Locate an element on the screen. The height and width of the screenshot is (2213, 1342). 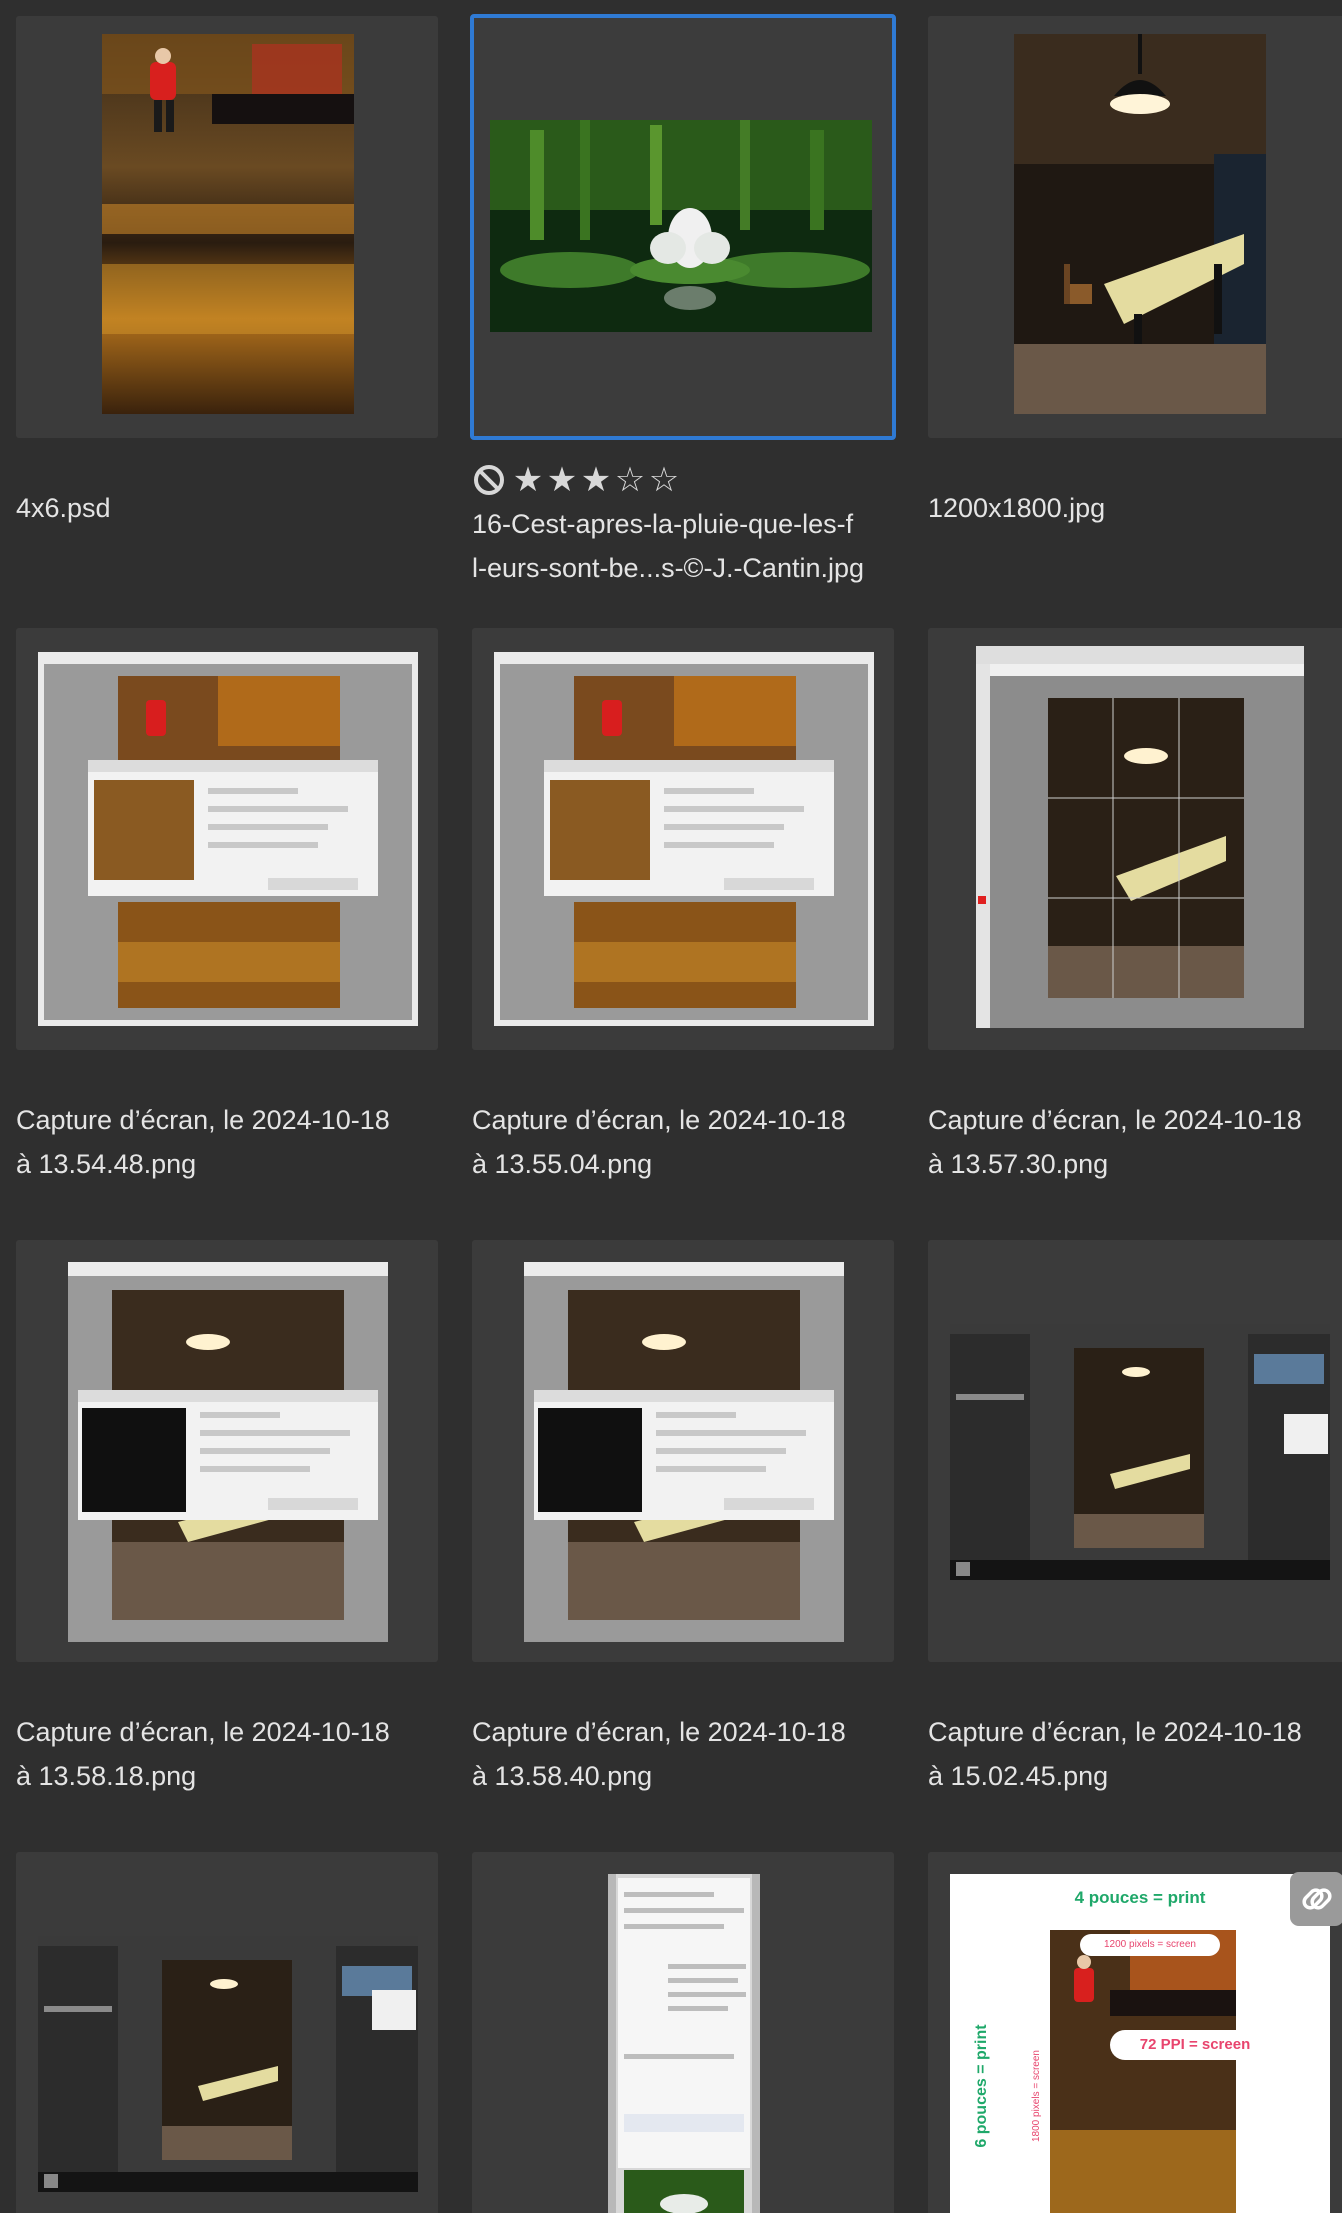
photo-tile-selected is located at coordinates (683, 227).